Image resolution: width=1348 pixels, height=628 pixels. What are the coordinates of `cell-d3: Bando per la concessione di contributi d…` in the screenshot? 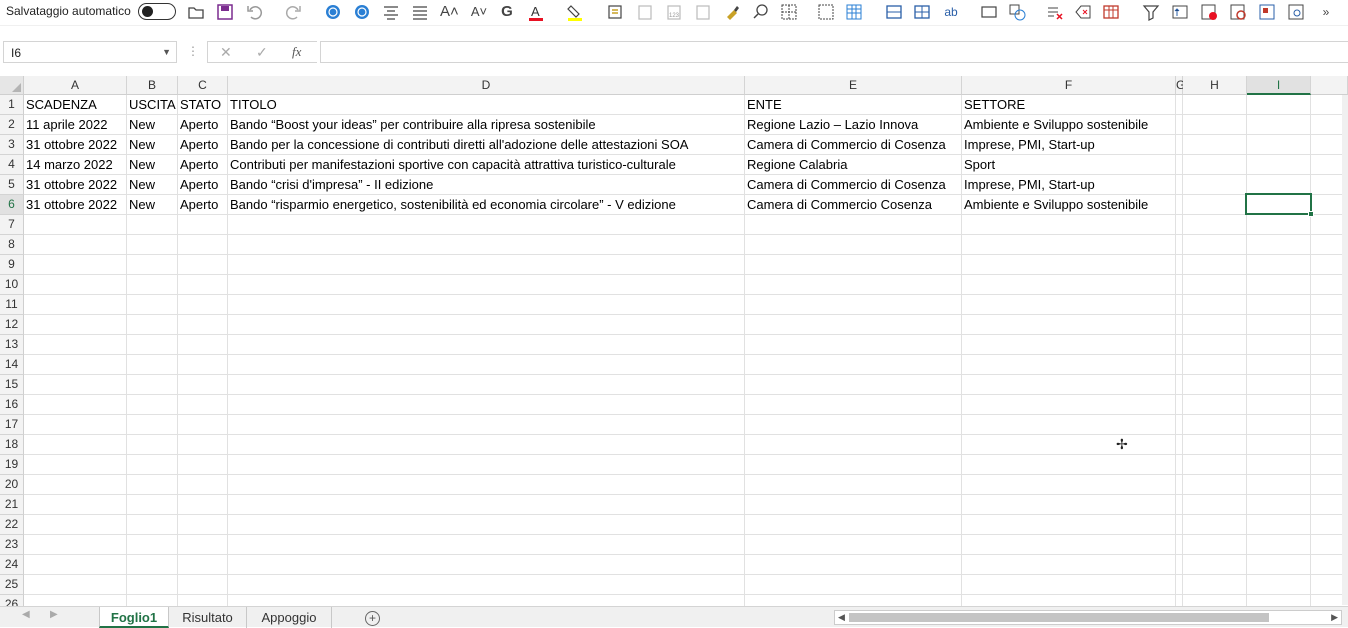 It's located at (458, 145).